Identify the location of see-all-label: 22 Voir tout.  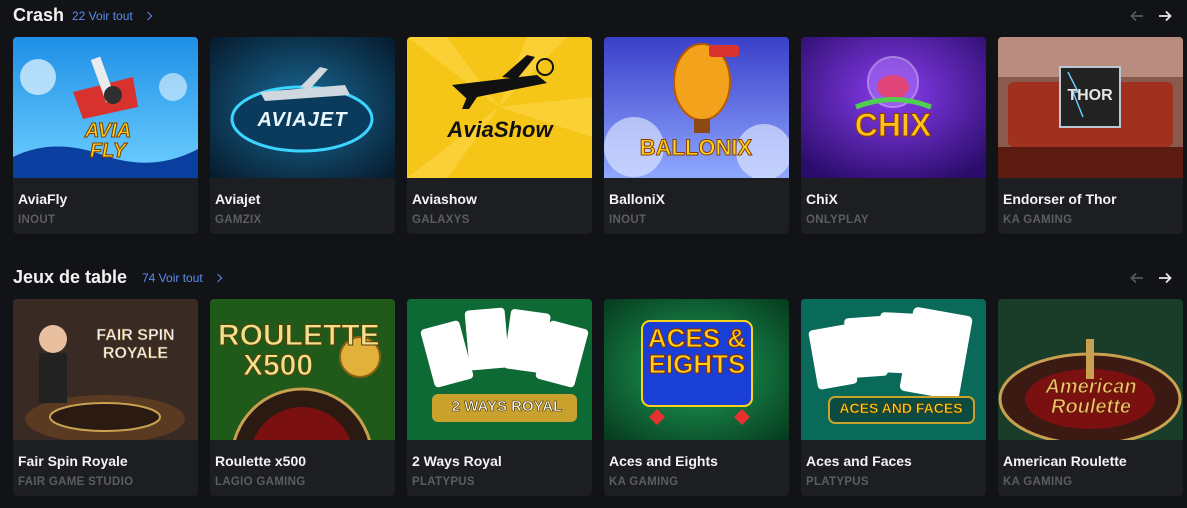
(102, 16).